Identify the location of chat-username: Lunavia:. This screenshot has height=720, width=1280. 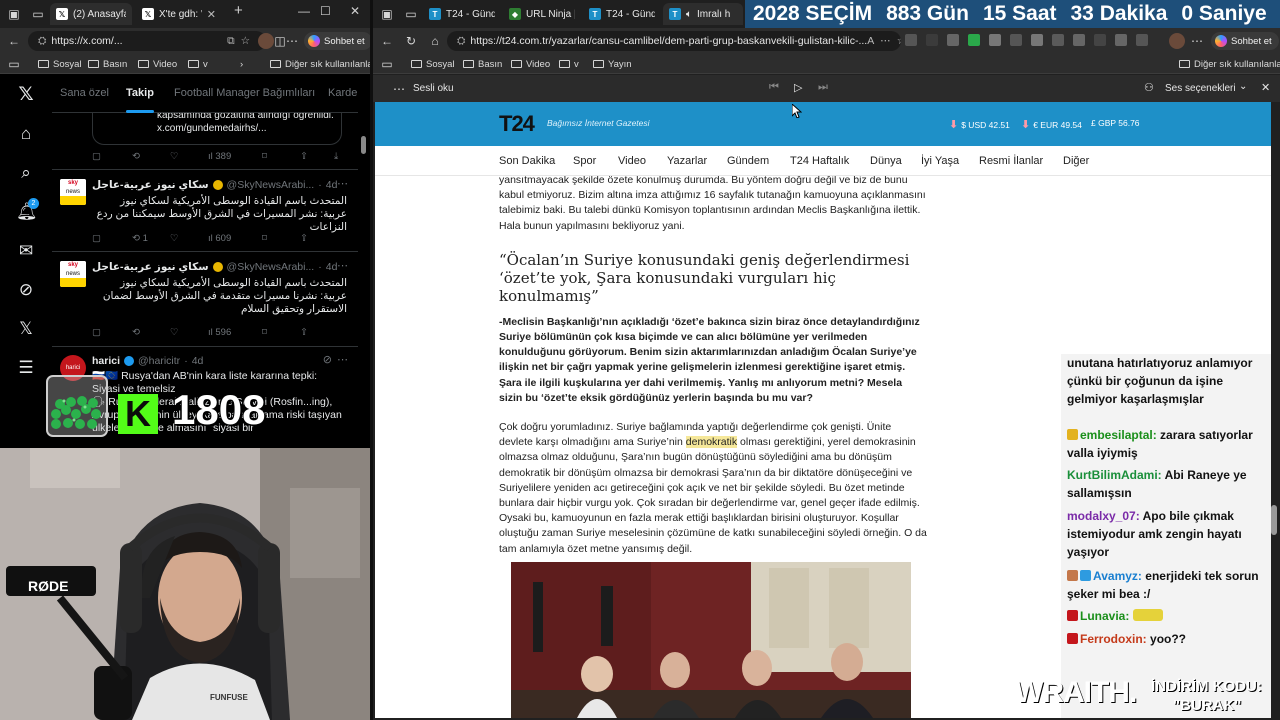
(1104, 616).